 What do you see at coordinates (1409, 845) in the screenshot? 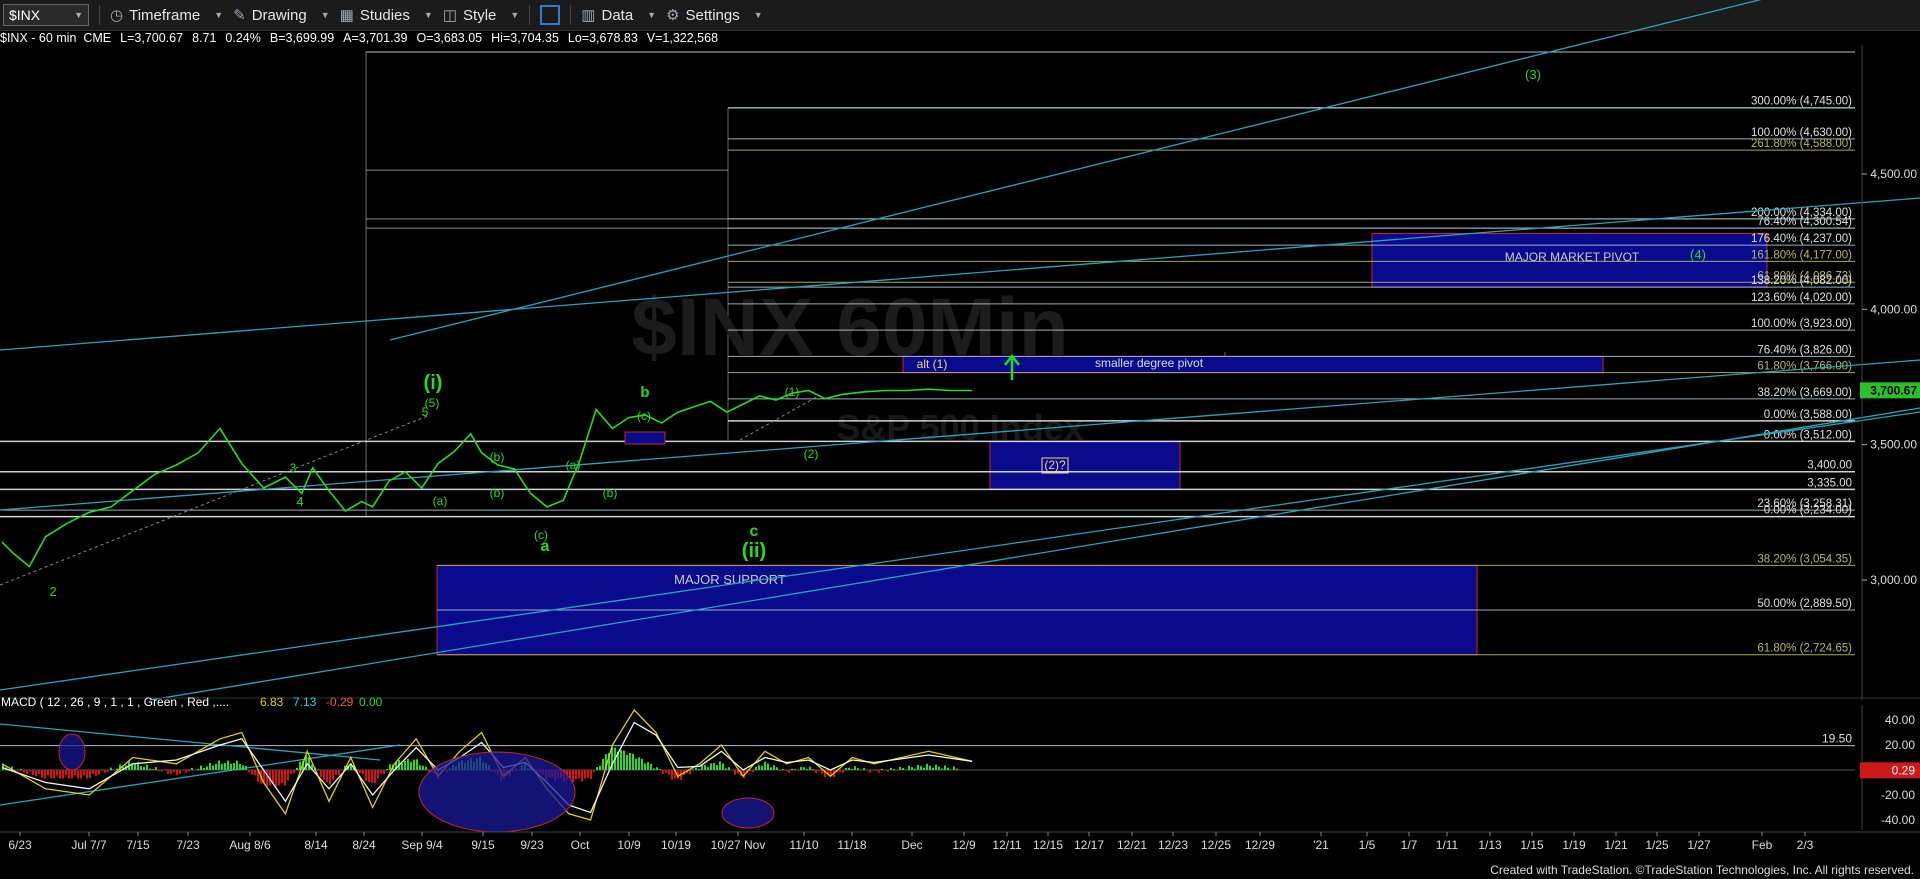
I see `time-axis-label: 1/7` at bounding box center [1409, 845].